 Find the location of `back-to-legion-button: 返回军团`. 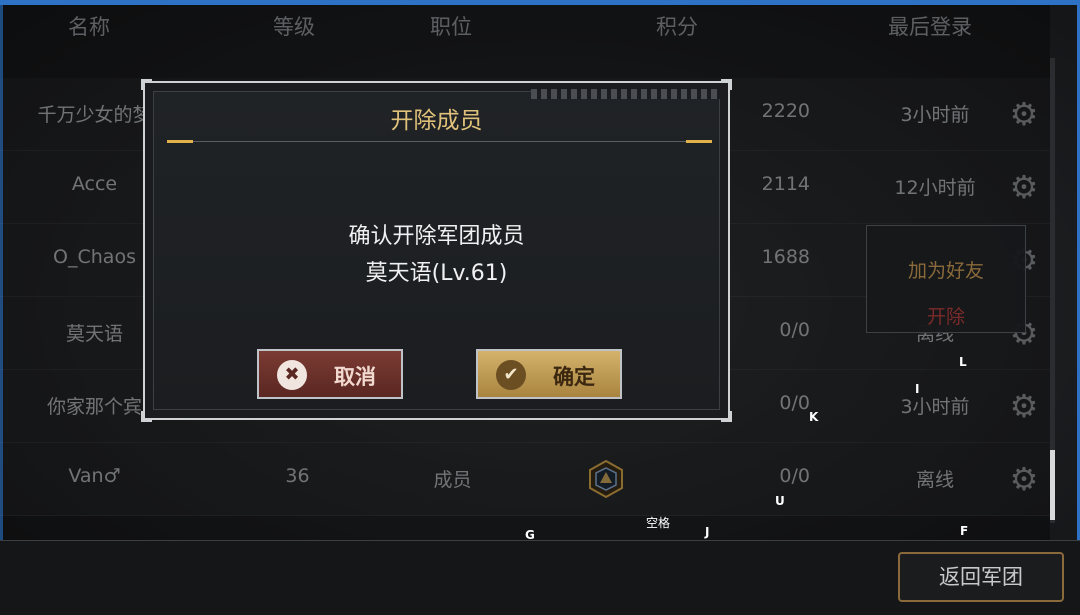

back-to-legion-button: 返回军团 is located at coordinates (981, 577).